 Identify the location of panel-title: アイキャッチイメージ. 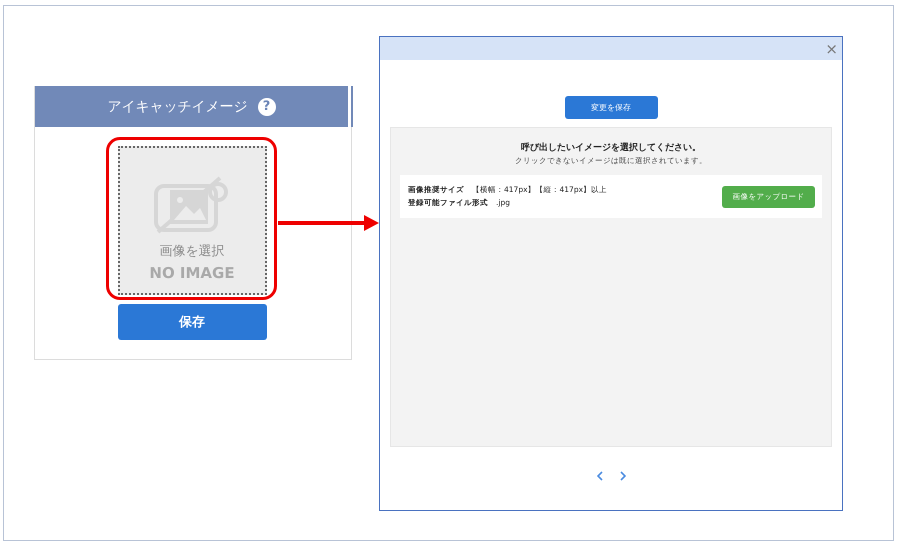
(178, 107).